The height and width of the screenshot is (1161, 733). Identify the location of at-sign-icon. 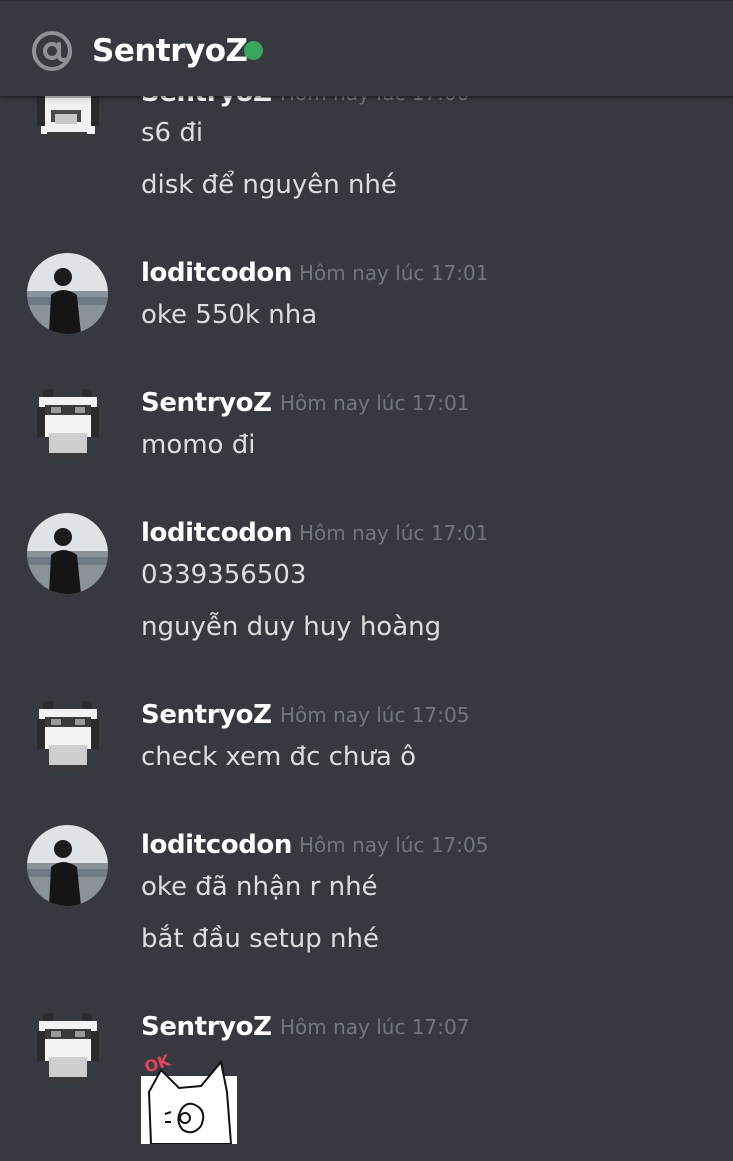
(52, 51).